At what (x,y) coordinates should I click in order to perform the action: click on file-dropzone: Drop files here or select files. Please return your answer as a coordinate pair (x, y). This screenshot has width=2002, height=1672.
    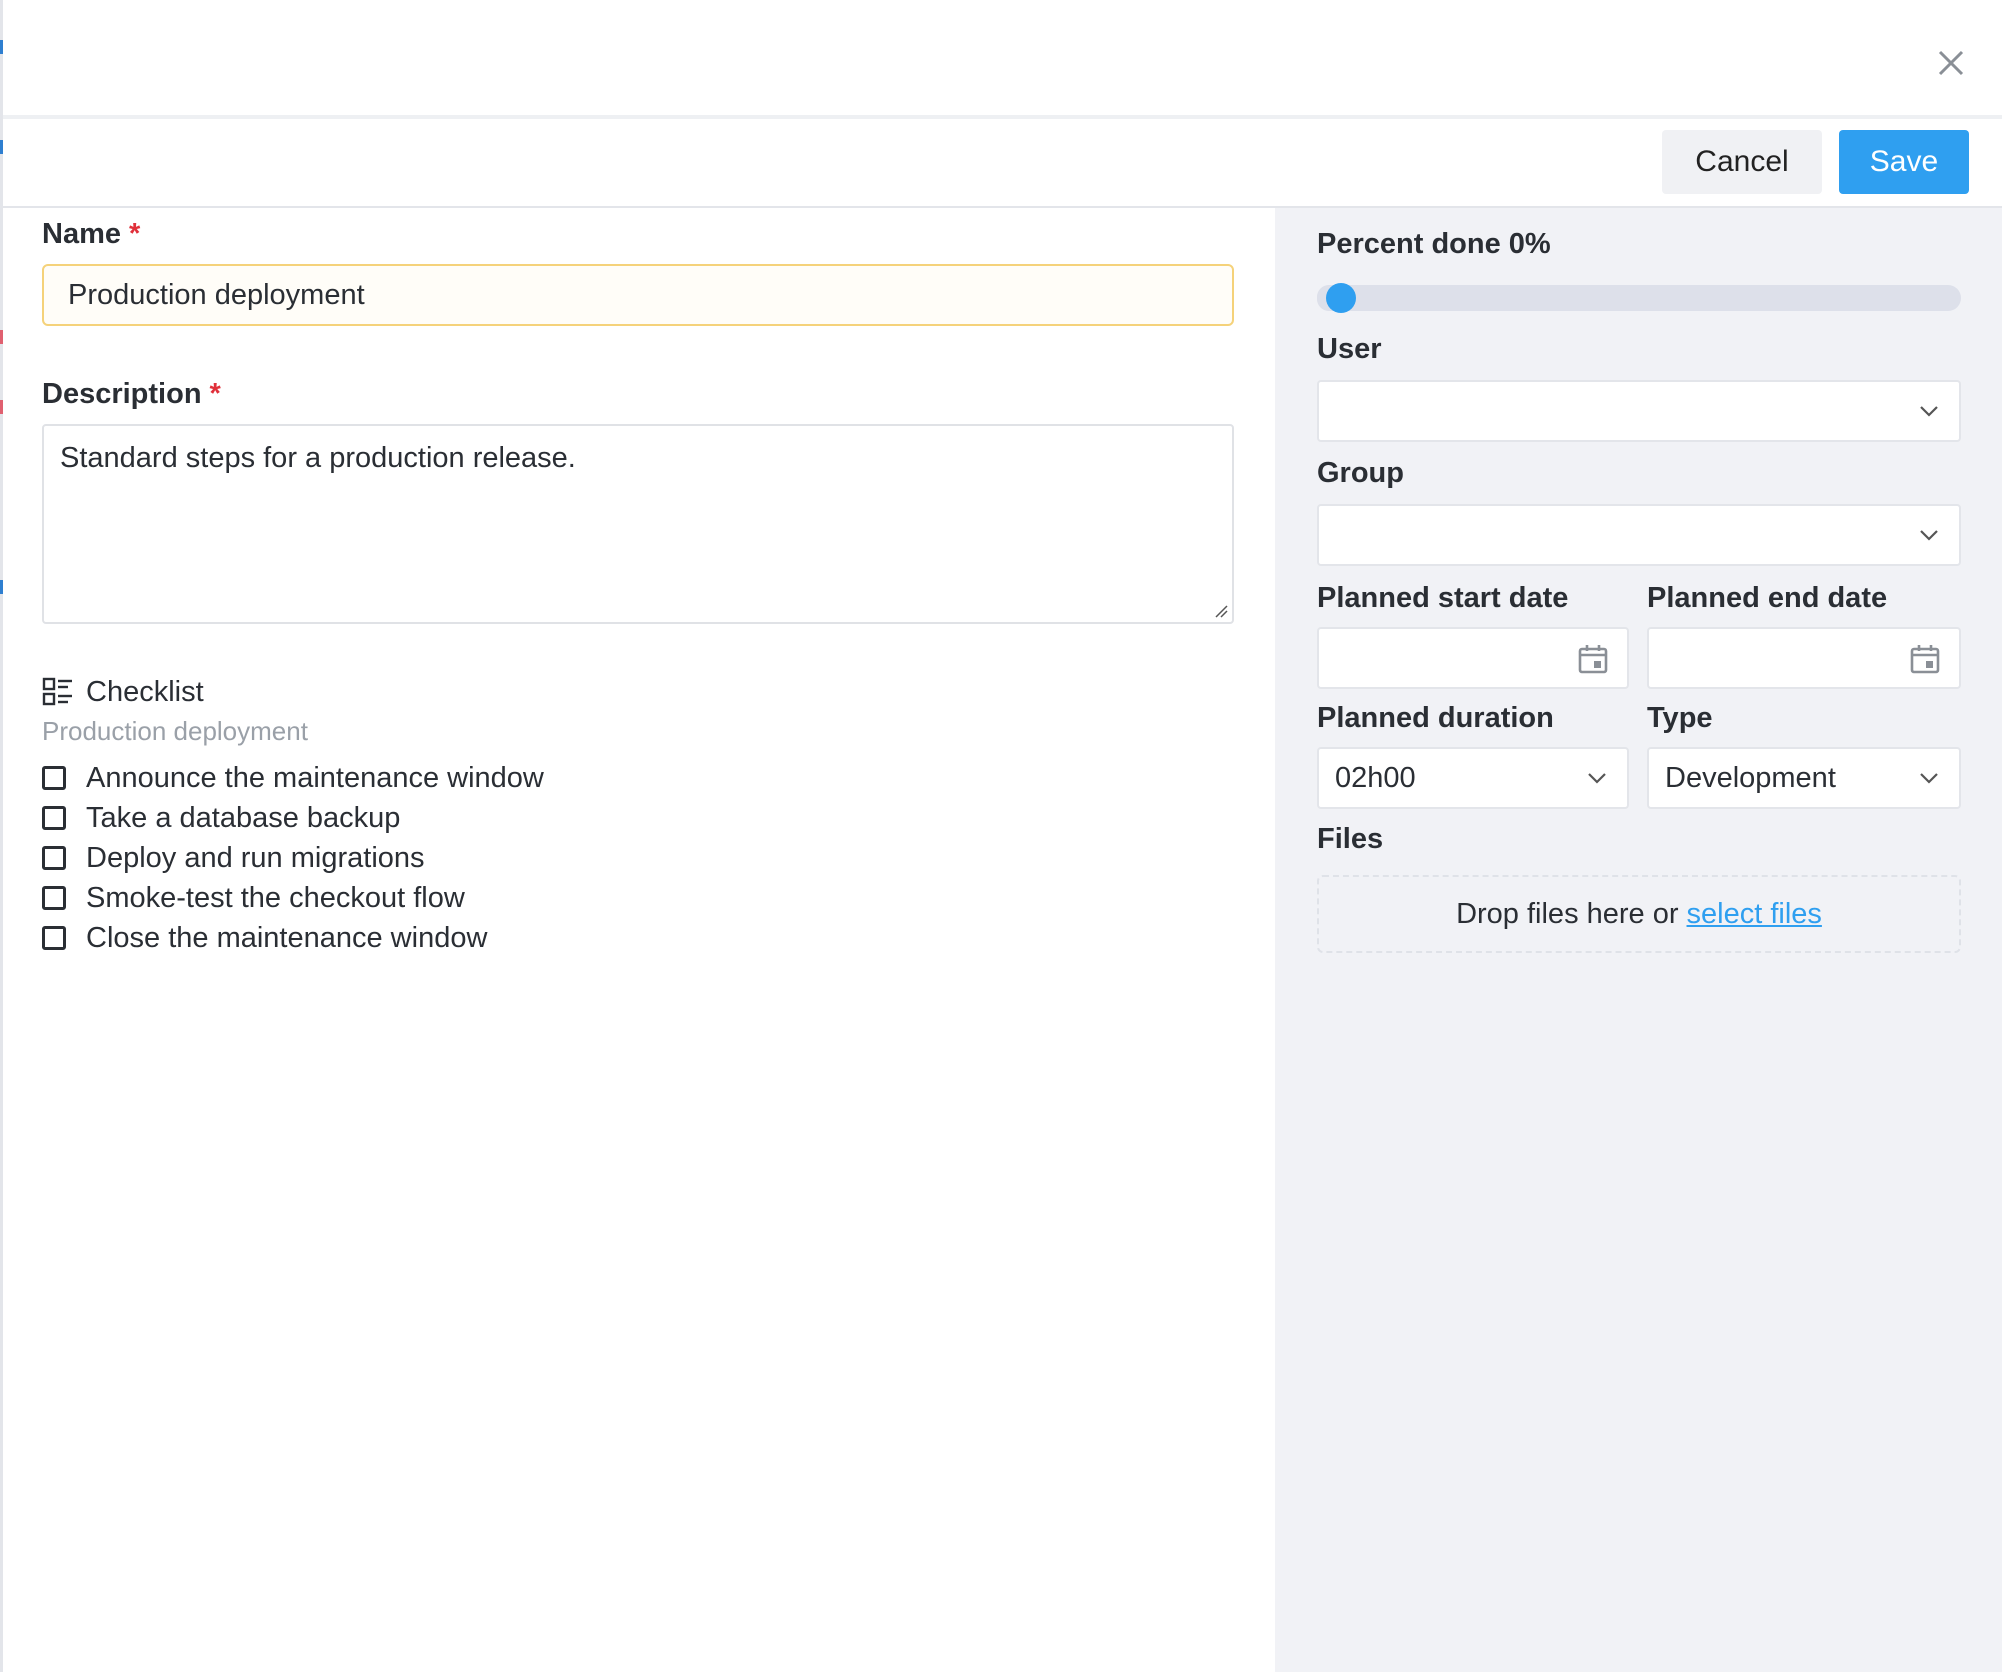
    Looking at the image, I should click on (1639, 914).